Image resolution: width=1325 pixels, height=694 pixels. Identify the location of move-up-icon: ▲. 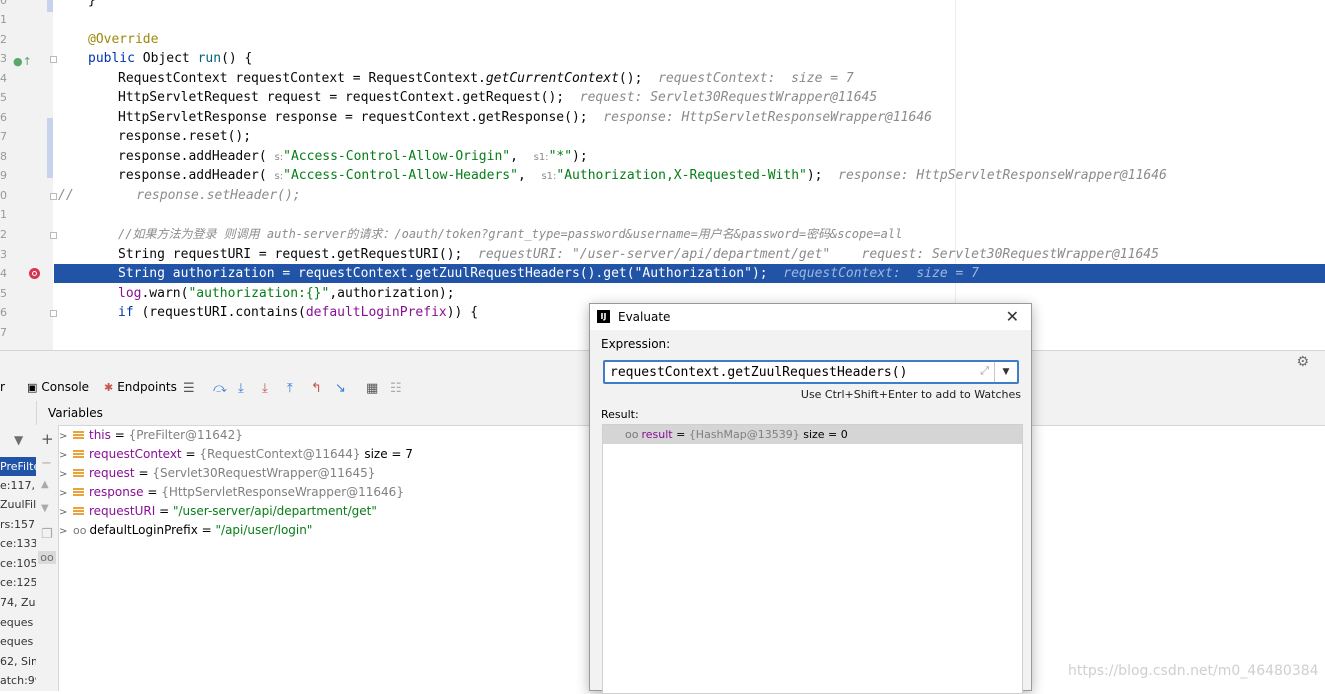
(45, 484).